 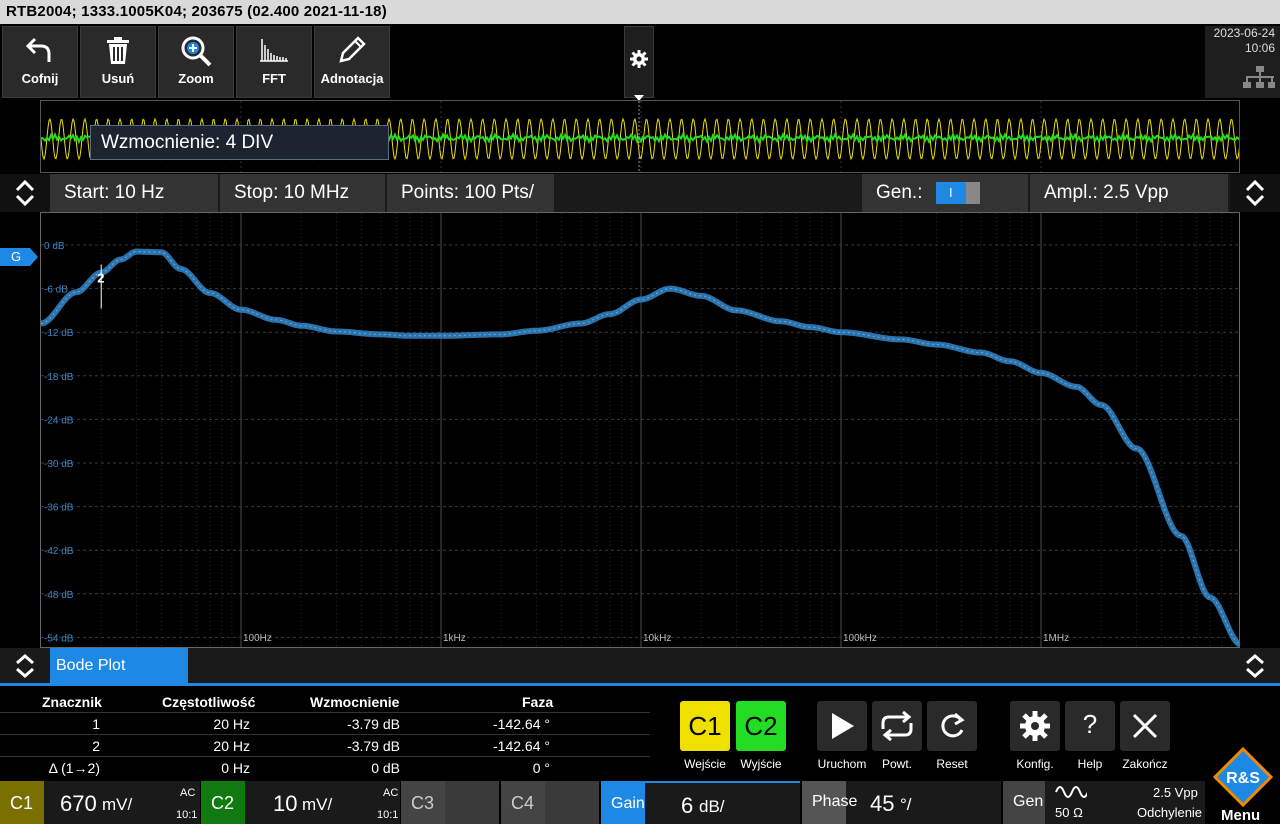 What do you see at coordinates (25, 665) in the screenshot?
I see `tab-scroll-left-button` at bounding box center [25, 665].